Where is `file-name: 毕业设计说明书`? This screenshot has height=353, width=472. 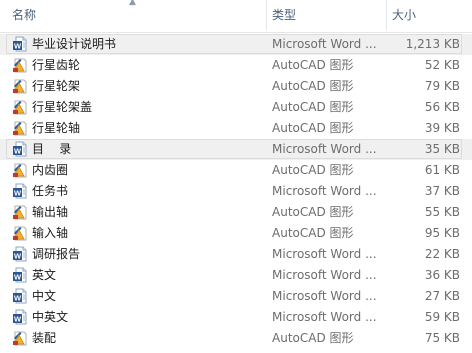
file-name: 毕业设计说明书 is located at coordinates (74, 44).